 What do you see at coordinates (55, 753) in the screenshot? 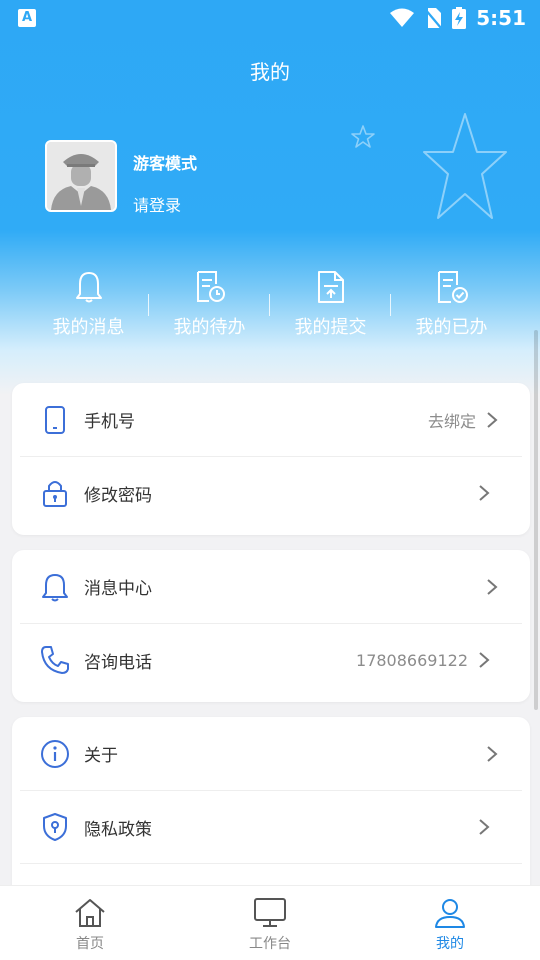
I see `info-icon` at bounding box center [55, 753].